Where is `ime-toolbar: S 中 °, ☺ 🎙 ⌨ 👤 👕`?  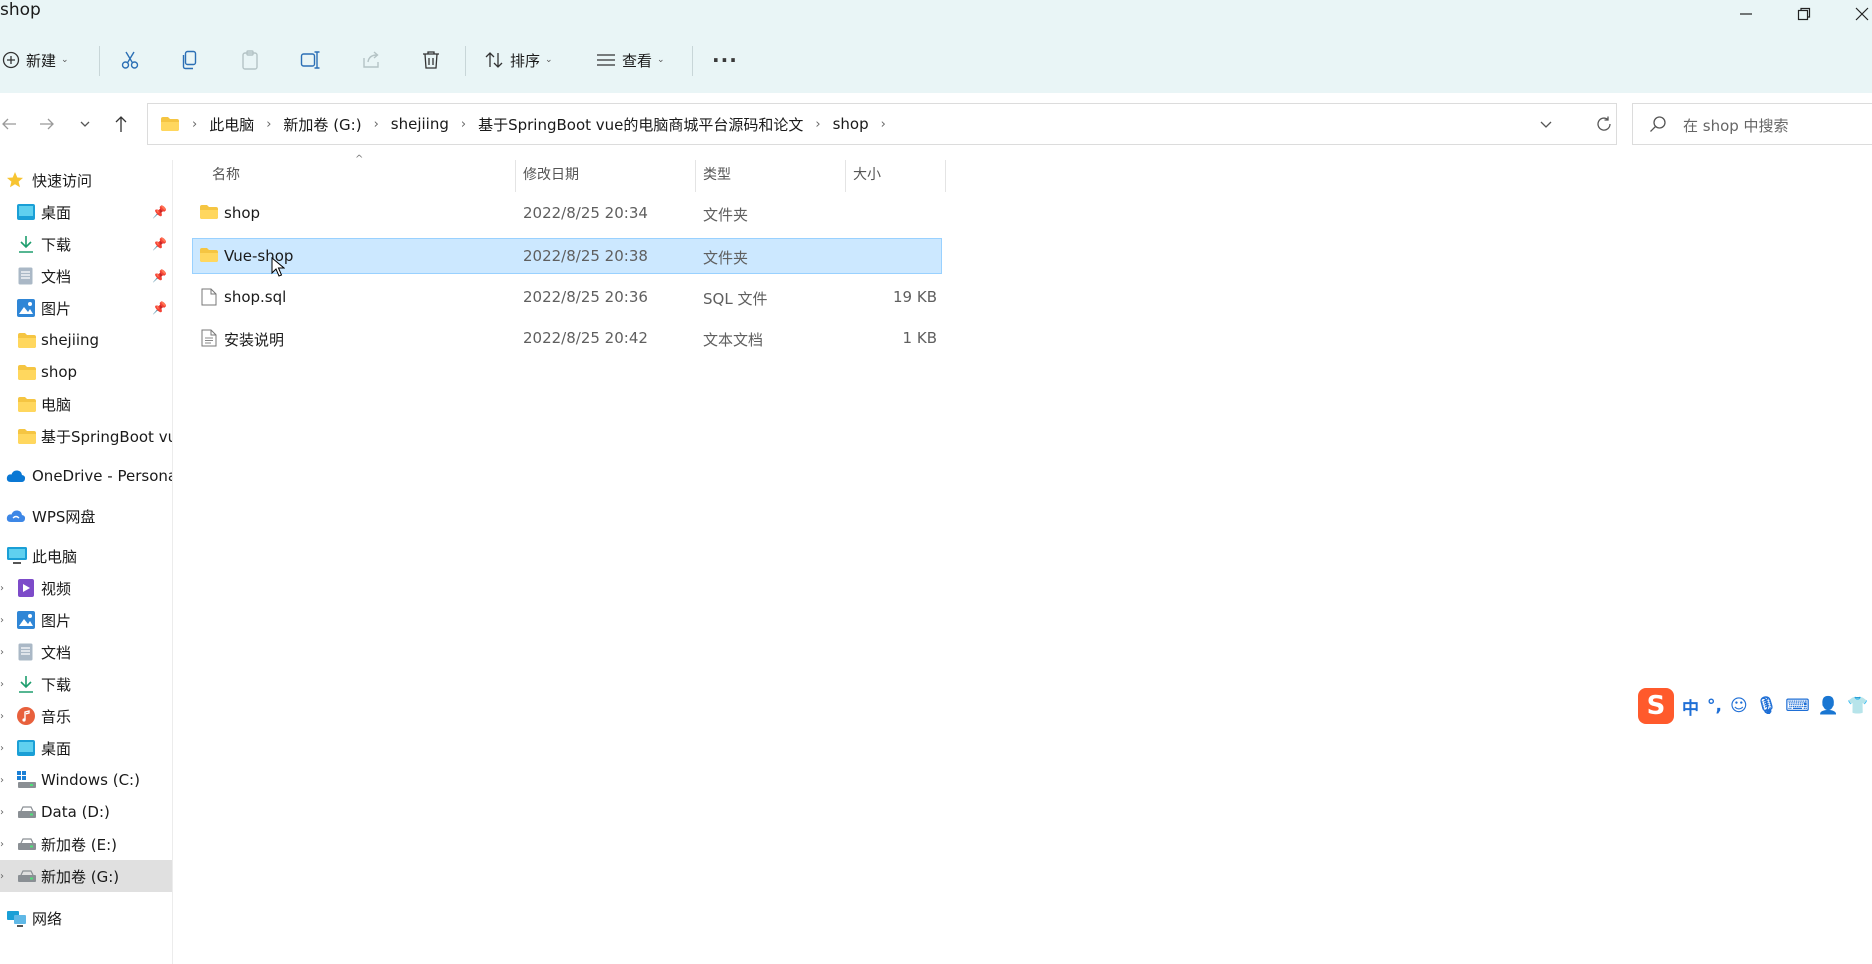 ime-toolbar: S 中 °, ☺ 🎙 ⌨ 👤 👕 is located at coordinates (1755, 706).